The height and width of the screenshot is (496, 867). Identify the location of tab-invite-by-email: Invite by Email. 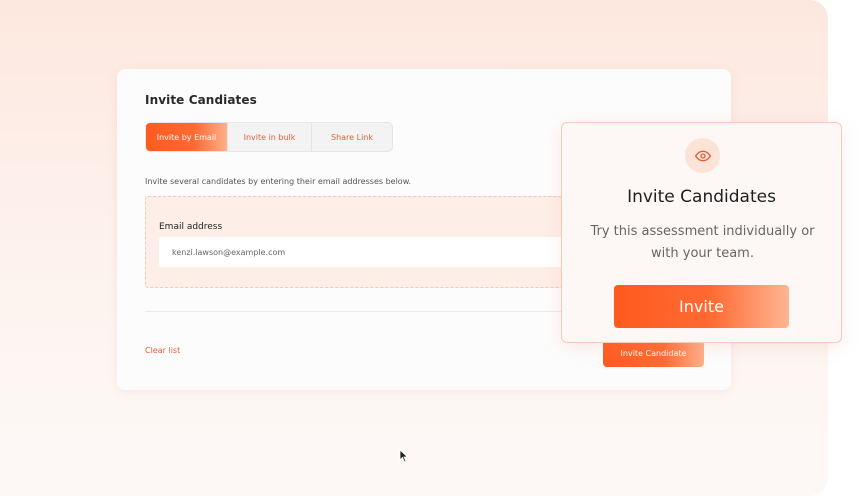
(187, 137).